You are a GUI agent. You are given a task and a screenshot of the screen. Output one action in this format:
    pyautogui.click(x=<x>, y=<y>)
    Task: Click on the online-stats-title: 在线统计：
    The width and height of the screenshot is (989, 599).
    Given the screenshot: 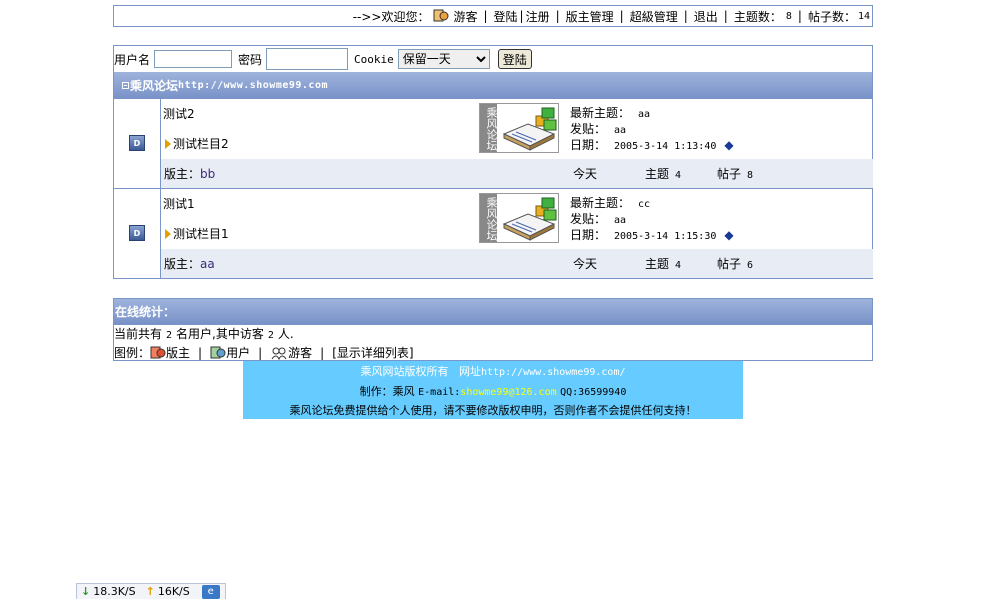 What is the action you would take?
    pyautogui.click(x=145, y=312)
    